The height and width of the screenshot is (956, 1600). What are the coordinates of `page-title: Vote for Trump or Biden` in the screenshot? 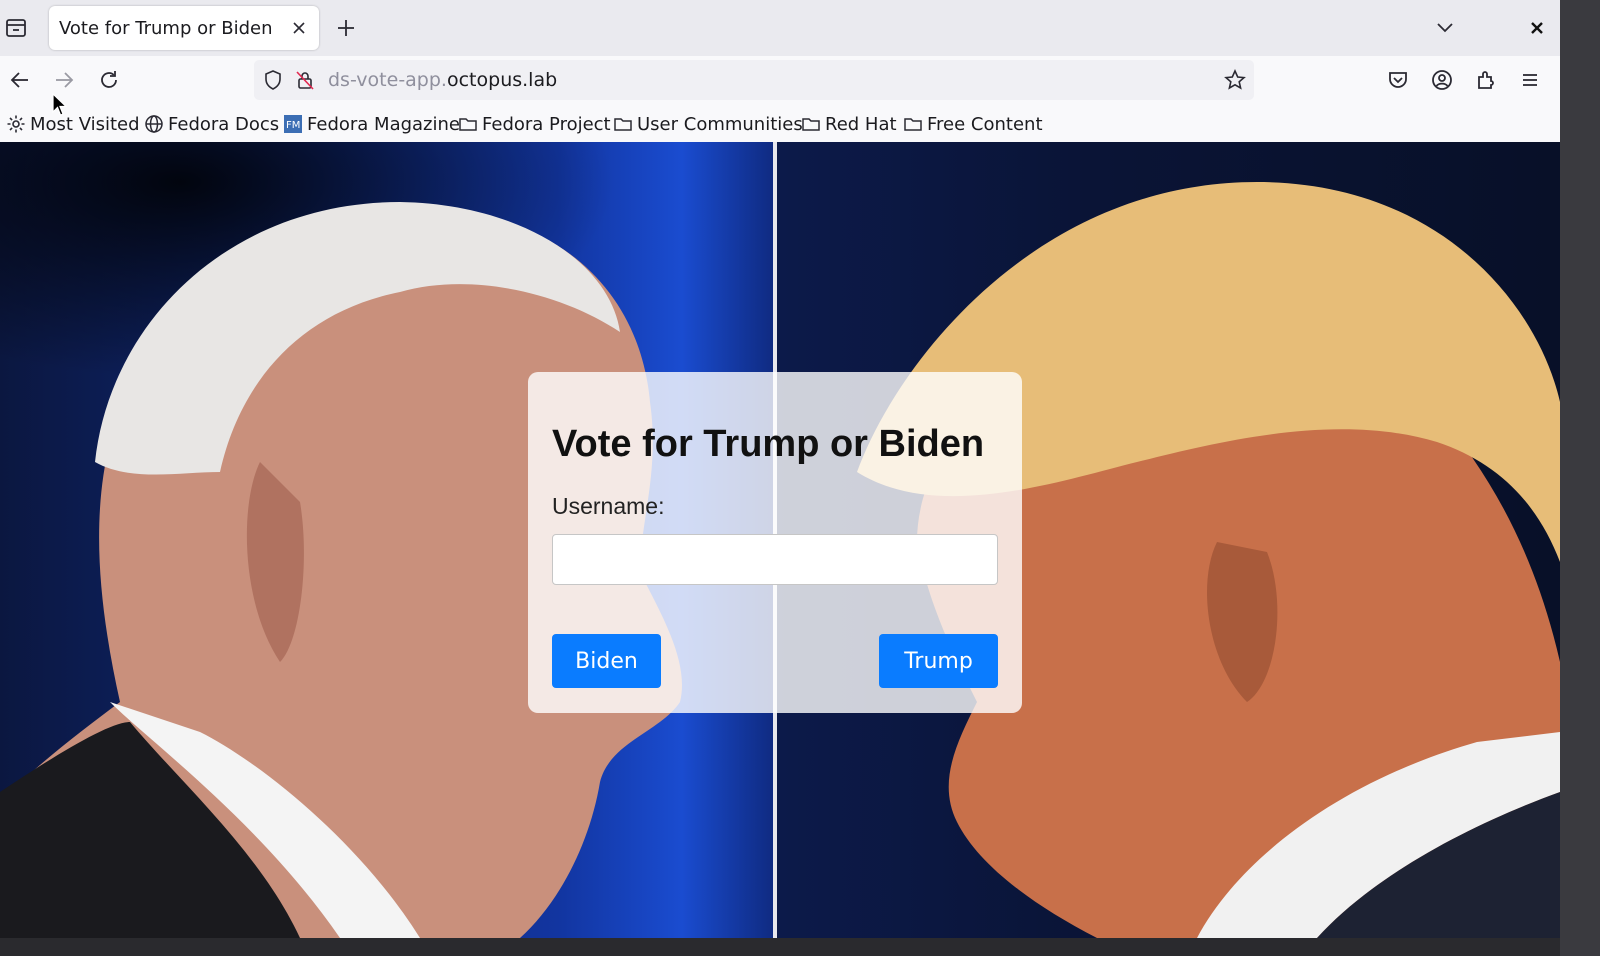 It's located at (768, 444).